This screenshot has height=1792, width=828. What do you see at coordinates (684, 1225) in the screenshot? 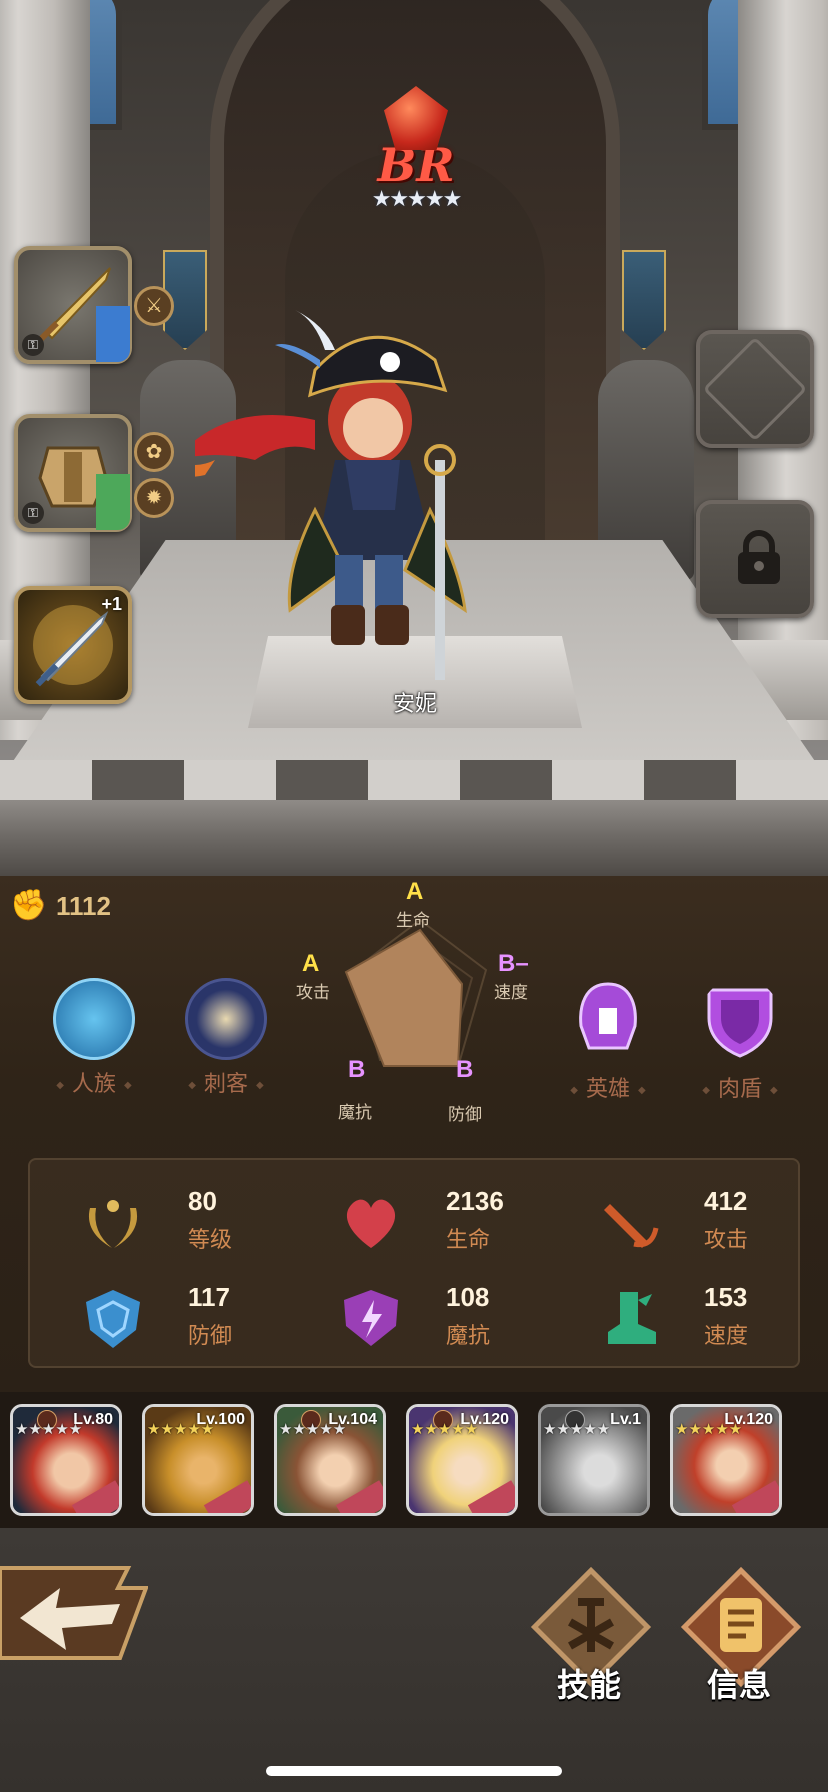
I see `stat-attack: 412 攻击` at bounding box center [684, 1225].